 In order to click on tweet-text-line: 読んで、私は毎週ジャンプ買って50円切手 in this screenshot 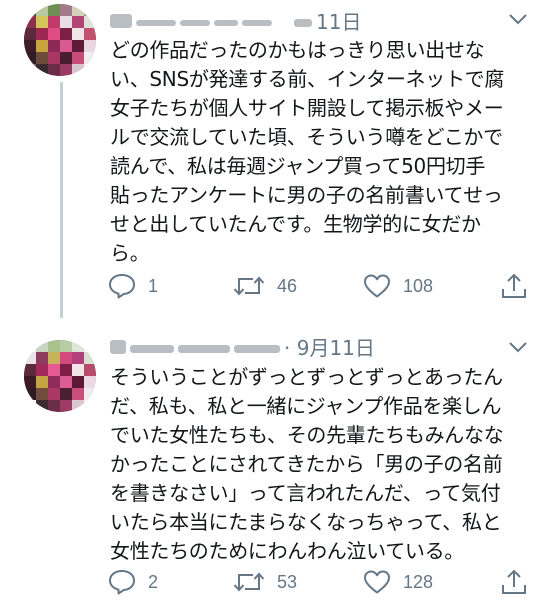, I will do `click(298, 166)`.